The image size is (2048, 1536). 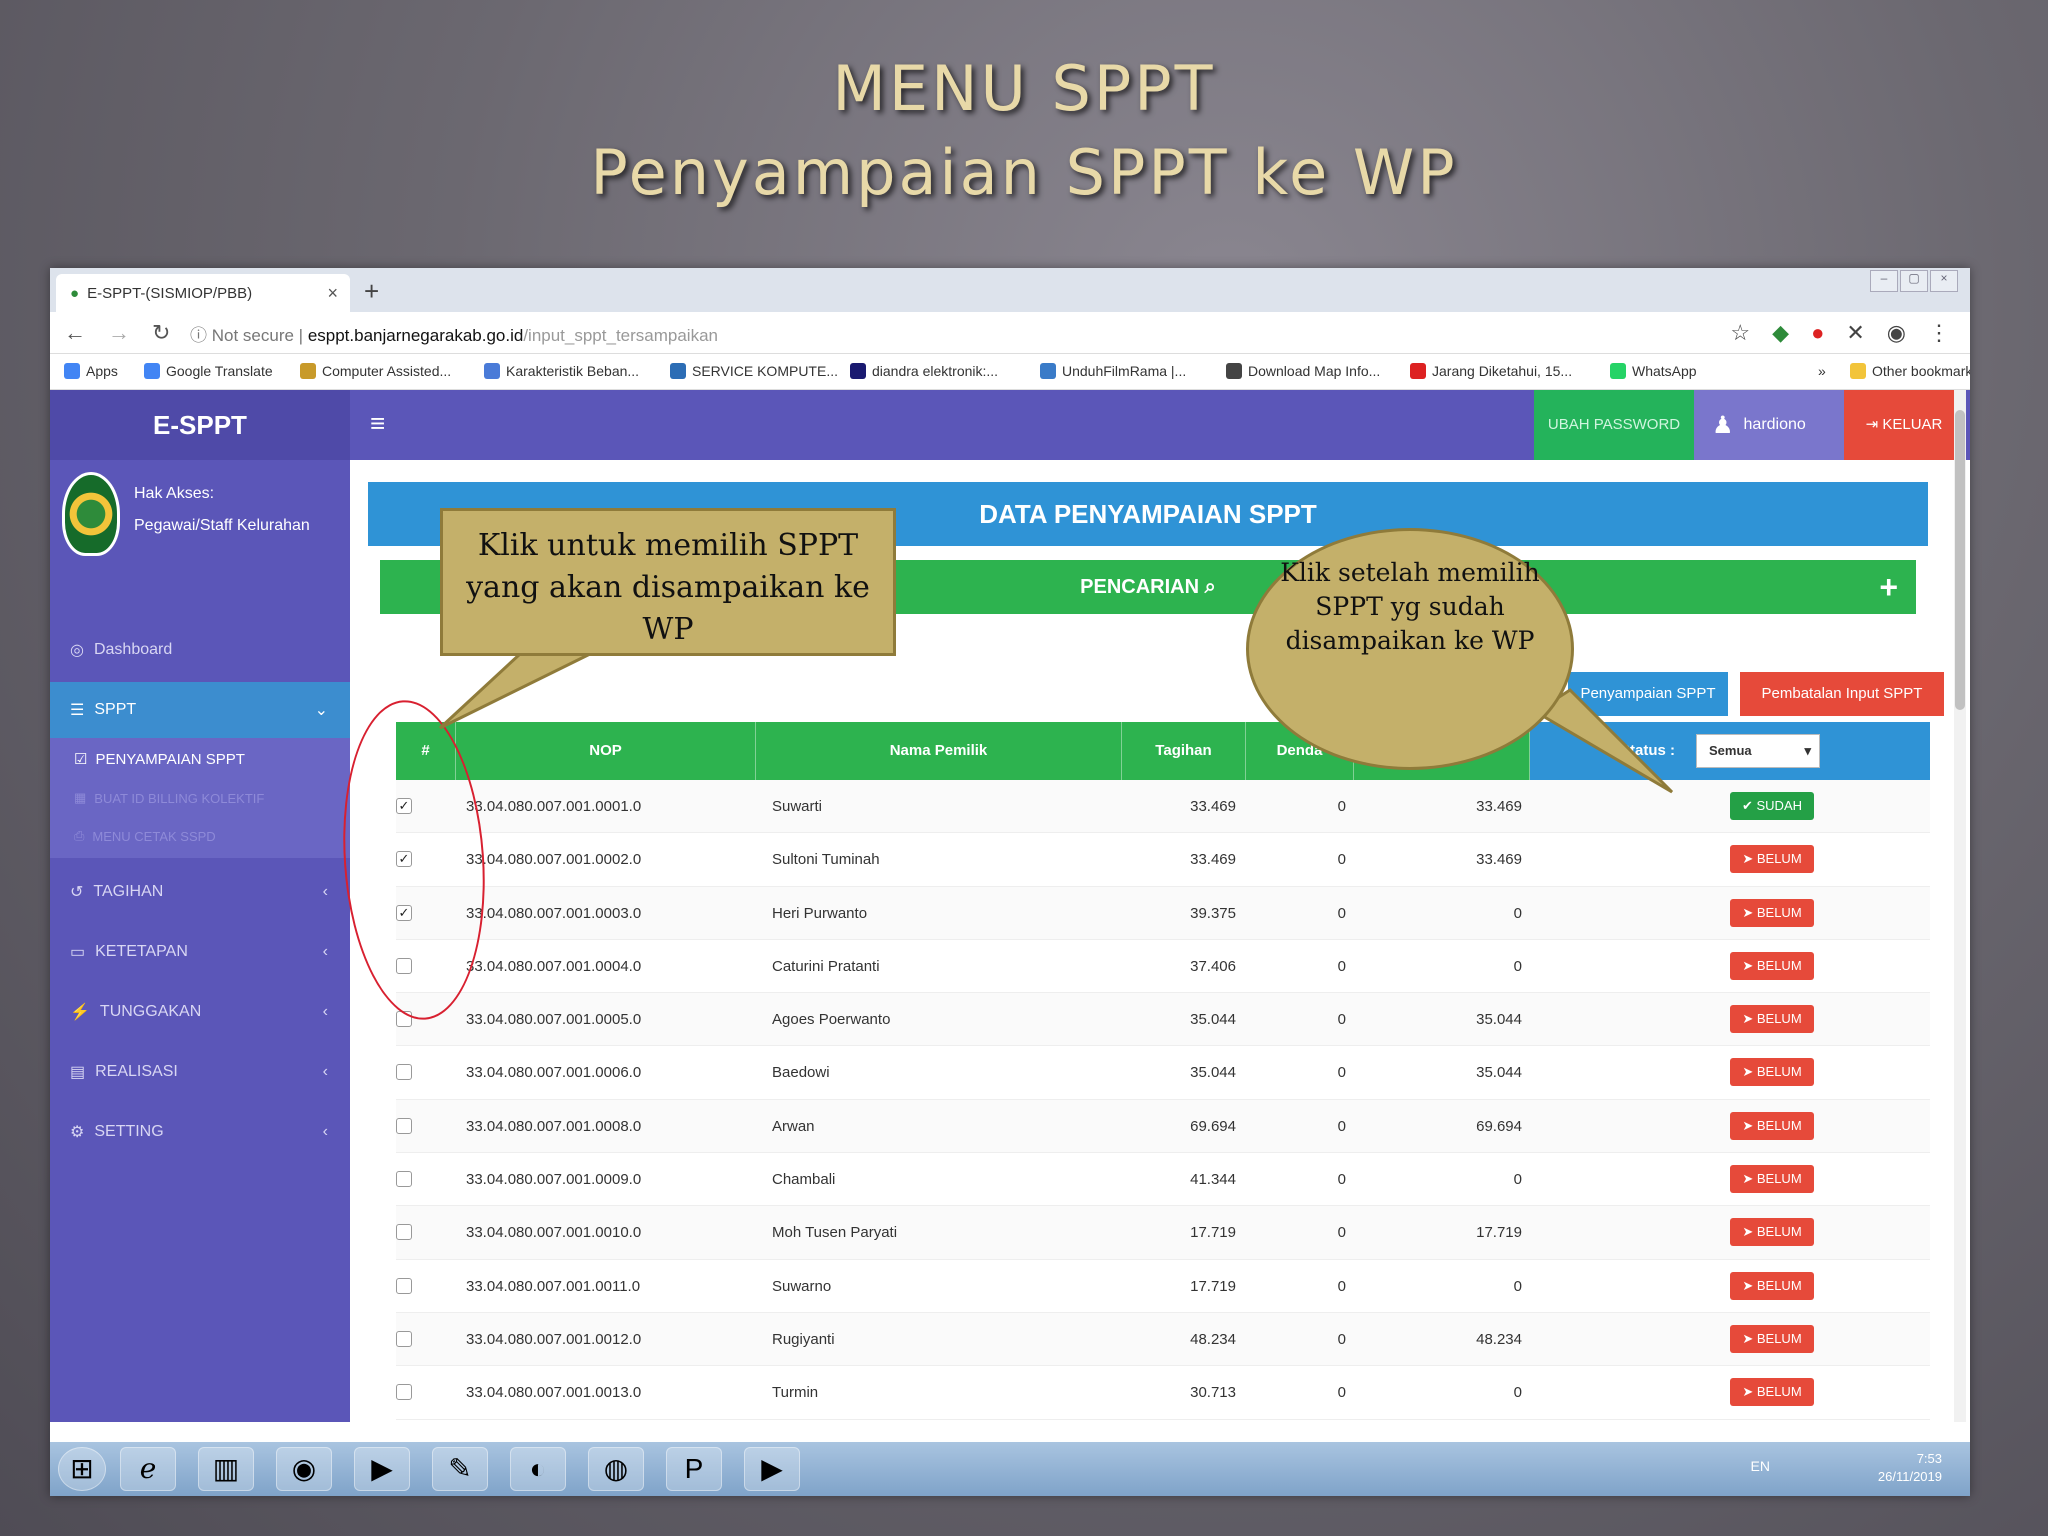 I want to click on submenu-penyampaian: ☑ PENYAMPAIAN SPPT, so click(x=159, y=759).